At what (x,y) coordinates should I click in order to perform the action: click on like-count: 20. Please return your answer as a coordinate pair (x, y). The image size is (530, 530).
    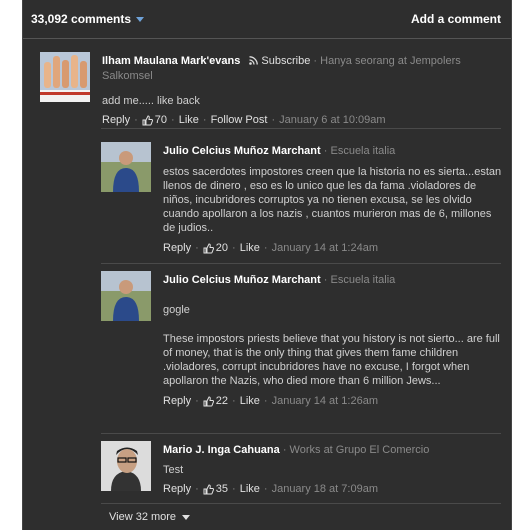
    Looking at the image, I should click on (222, 248).